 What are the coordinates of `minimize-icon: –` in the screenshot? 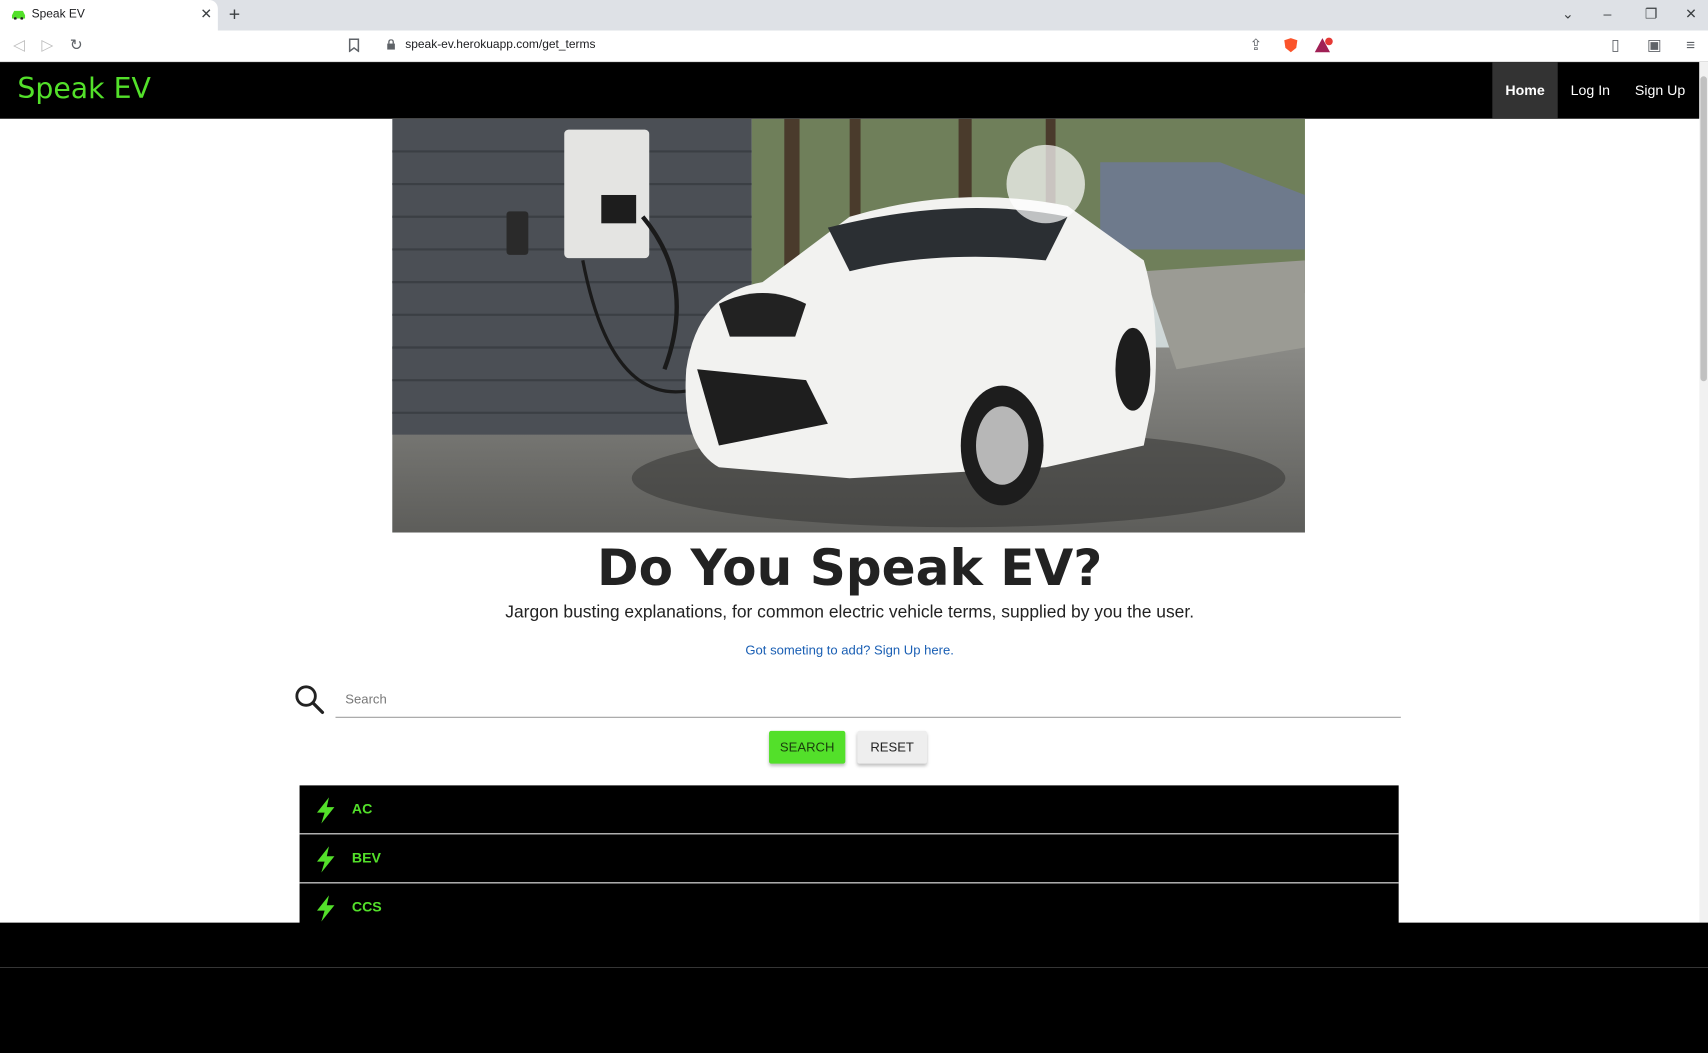 It's located at (1607, 13).